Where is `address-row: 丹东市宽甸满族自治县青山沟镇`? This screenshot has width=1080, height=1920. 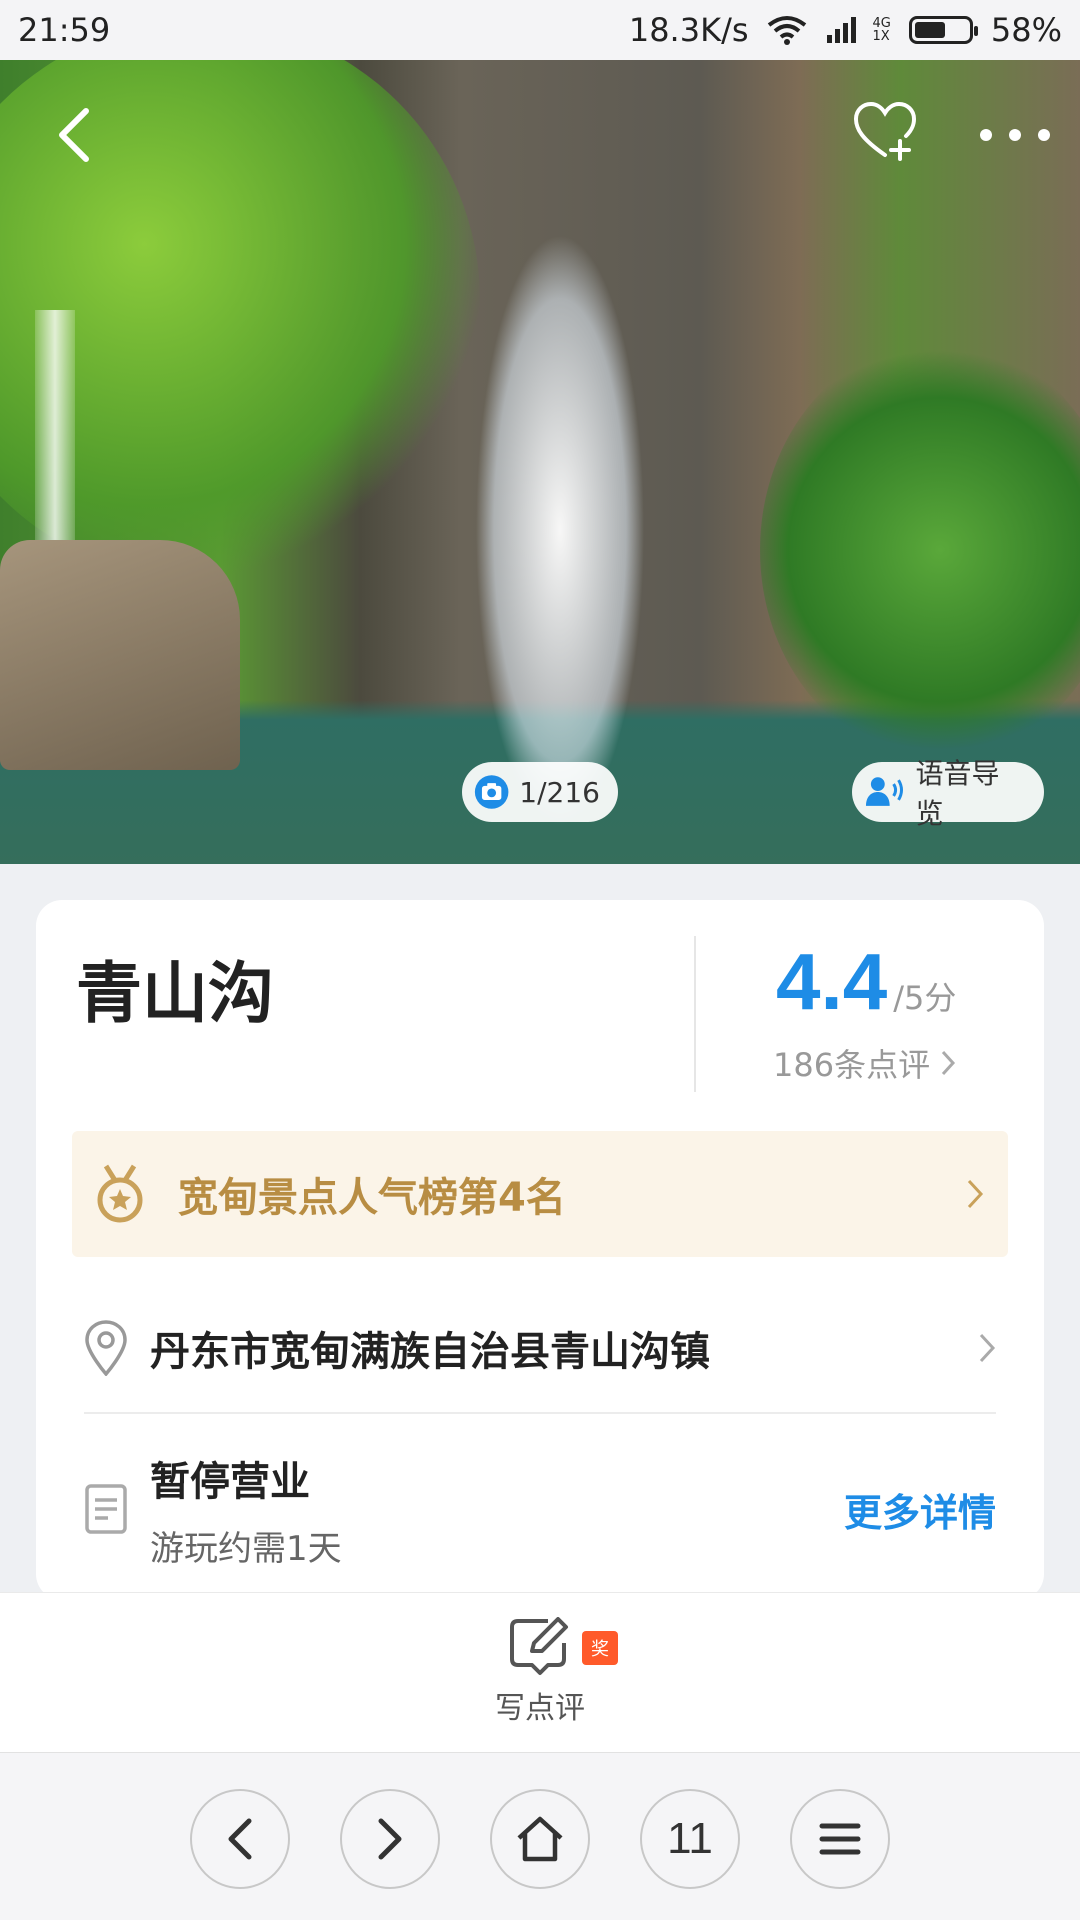 address-row: 丹东市宽甸满族自治县青山沟镇 is located at coordinates (540, 1348).